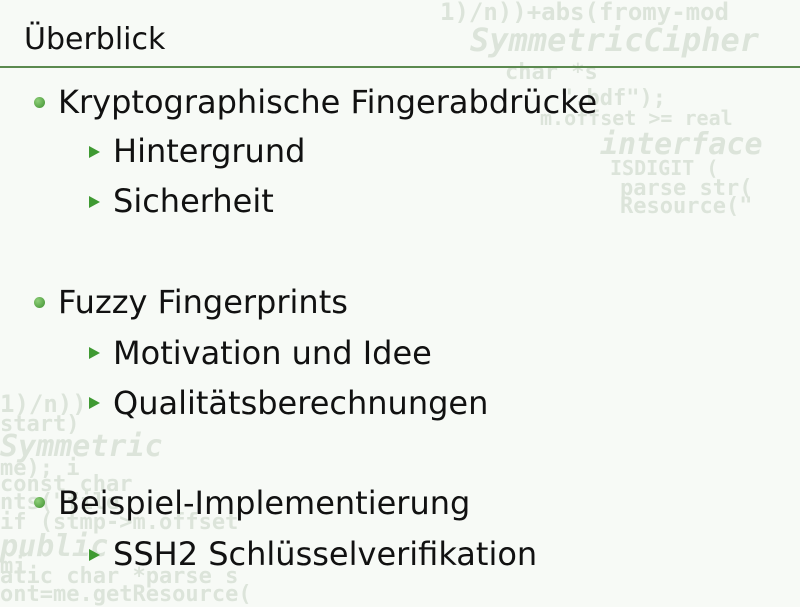 Image resolution: width=800 pixels, height=607 pixels. What do you see at coordinates (272, 353) in the screenshot?
I see `outline-subitem-label: Motivation und Idee` at bounding box center [272, 353].